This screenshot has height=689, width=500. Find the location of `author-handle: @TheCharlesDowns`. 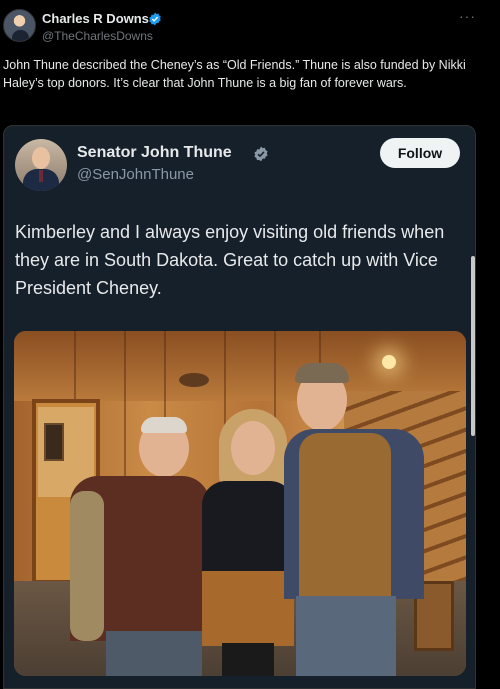

author-handle: @TheCharlesDowns is located at coordinates (97, 36).